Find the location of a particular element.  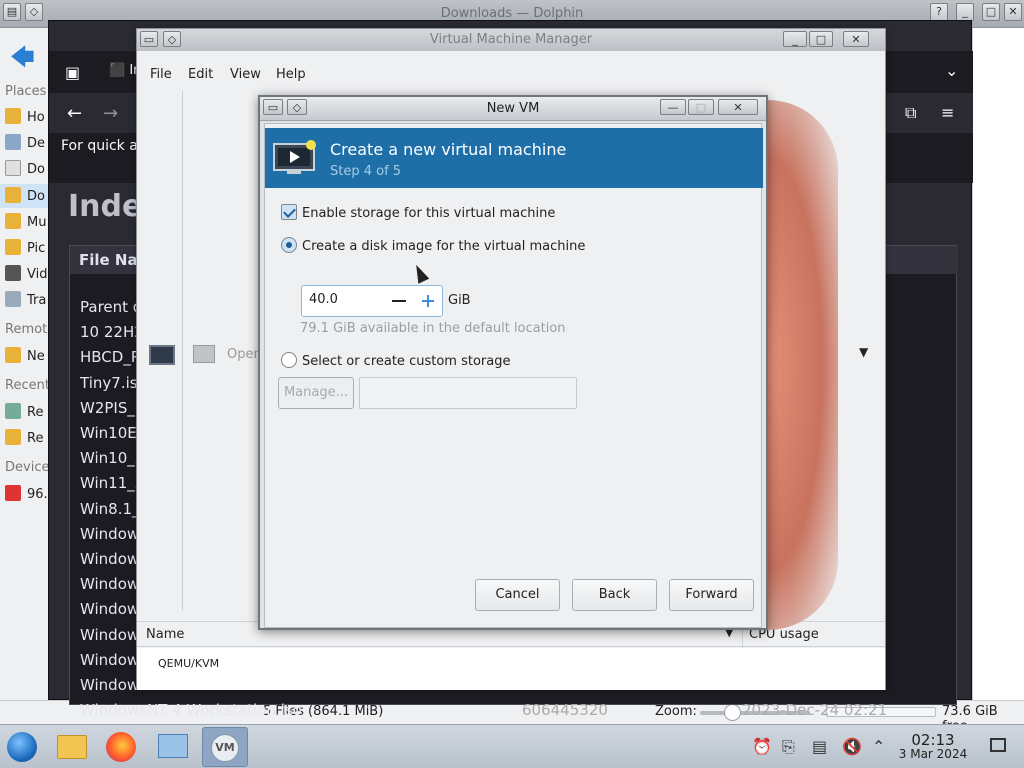

recent-header: Recent is located at coordinates (26, 385).